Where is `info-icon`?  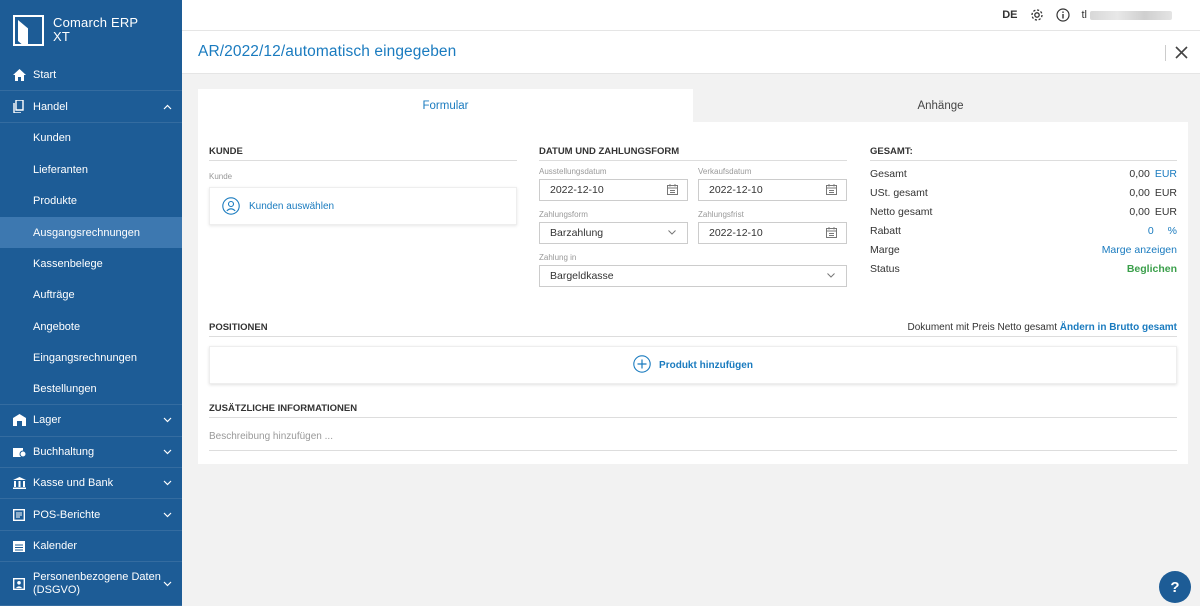
info-icon is located at coordinates (1062, 15).